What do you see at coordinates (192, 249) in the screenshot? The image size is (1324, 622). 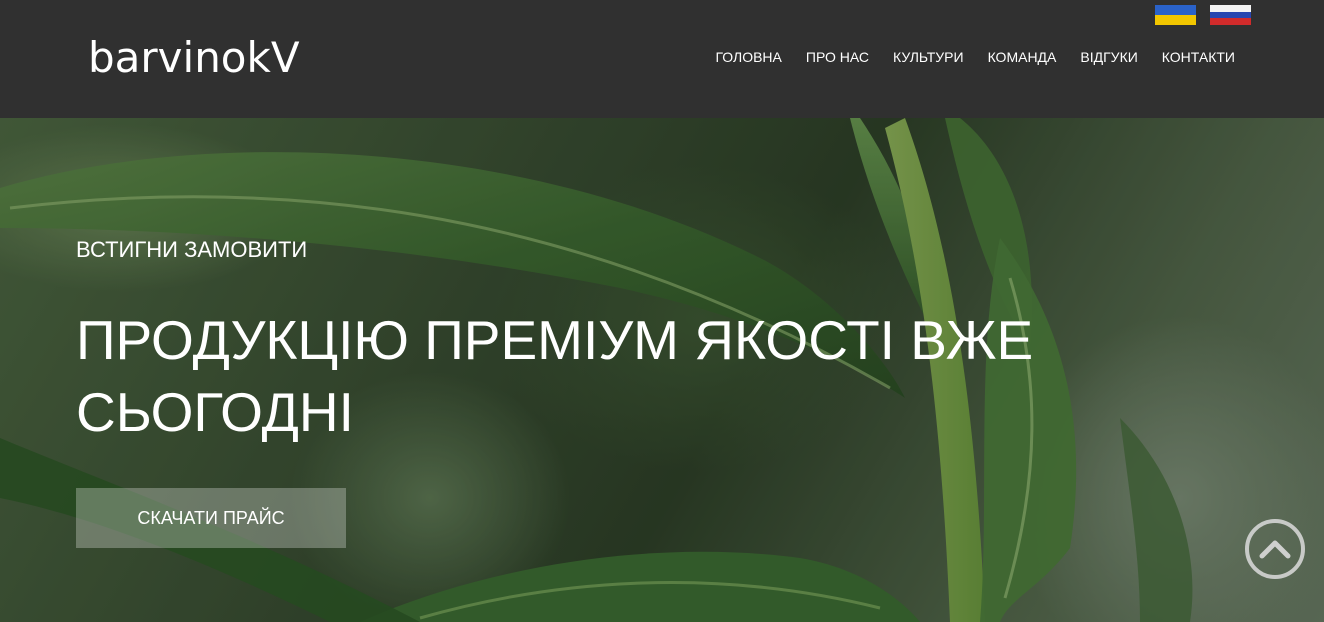 I see `hero-subtitle: ВСТИГНИ ЗАМОВИТИ` at bounding box center [192, 249].